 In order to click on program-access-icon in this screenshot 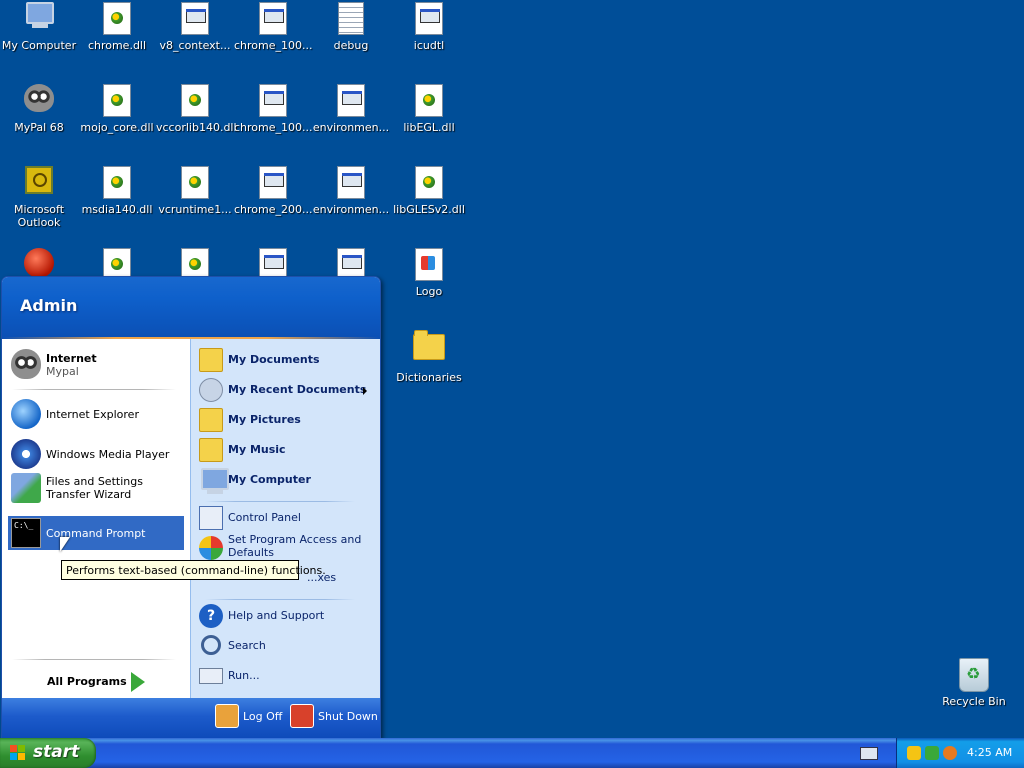, I will do `click(211, 548)`.